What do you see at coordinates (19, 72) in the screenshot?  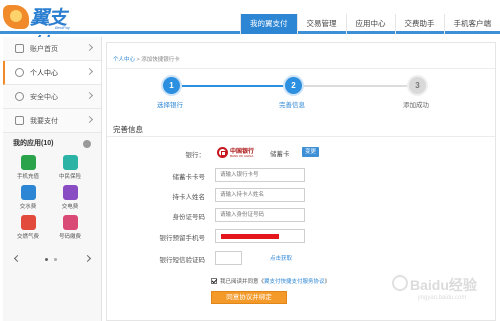 I see `user-icon` at bounding box center [19, 72].